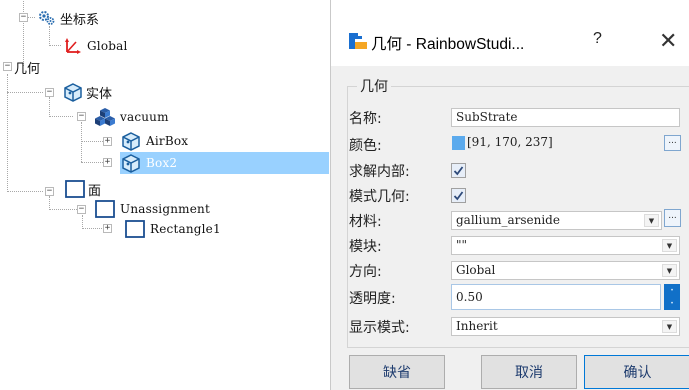  I want to click on tree-label-solid: 实体, so click(99, 94).